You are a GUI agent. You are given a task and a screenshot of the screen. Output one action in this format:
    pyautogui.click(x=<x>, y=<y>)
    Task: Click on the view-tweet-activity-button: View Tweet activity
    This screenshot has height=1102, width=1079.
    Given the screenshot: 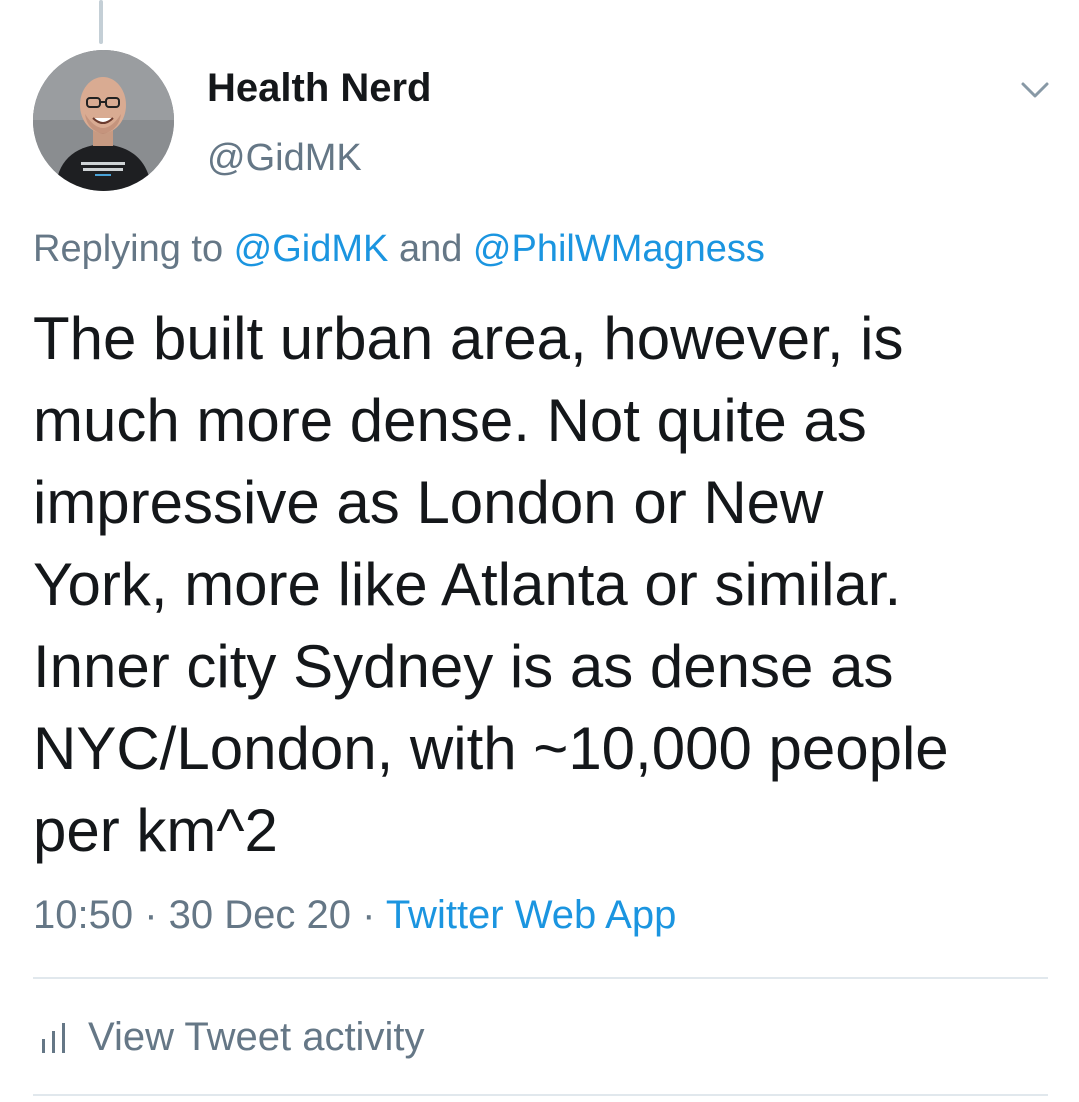 What is the action you would take?
    pyautogui.click(x=232, y=1037)
    